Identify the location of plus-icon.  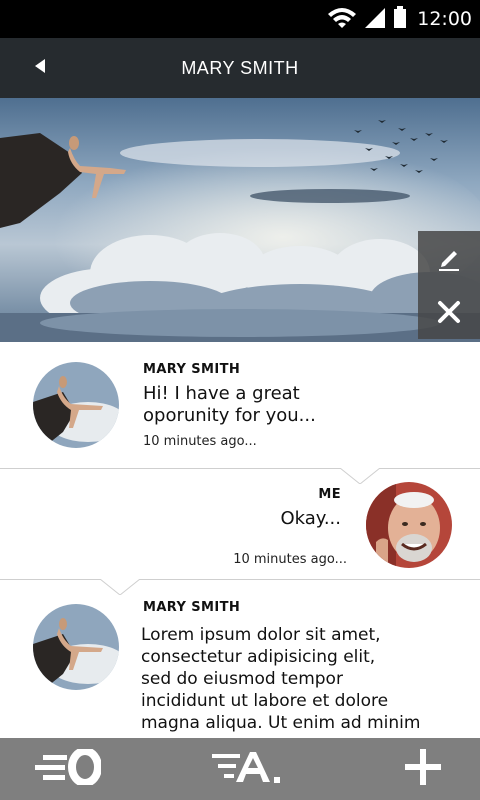
(422, 769).